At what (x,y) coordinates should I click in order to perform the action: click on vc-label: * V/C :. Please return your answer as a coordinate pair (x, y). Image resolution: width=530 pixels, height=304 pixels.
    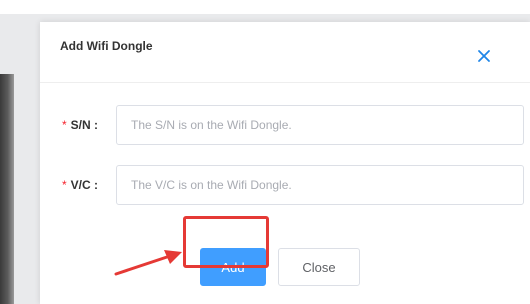
    Looking at the image, I should click on (91, 185).